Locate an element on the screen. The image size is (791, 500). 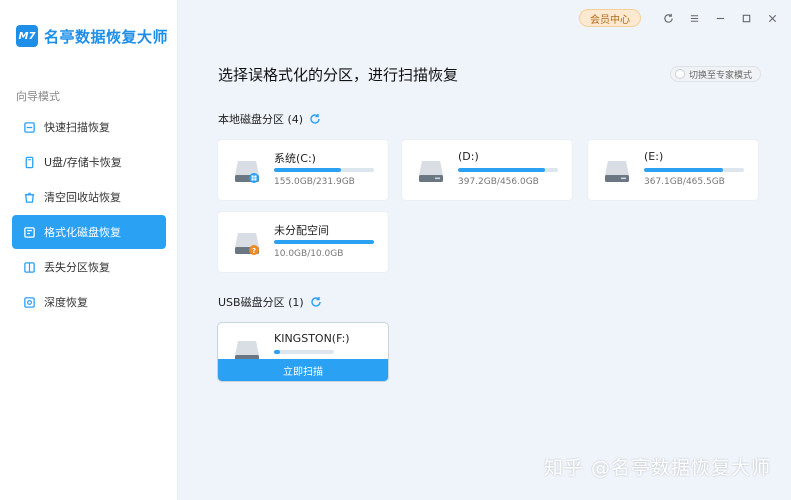
refresh-local-icon is located at coordinates (315, 119).